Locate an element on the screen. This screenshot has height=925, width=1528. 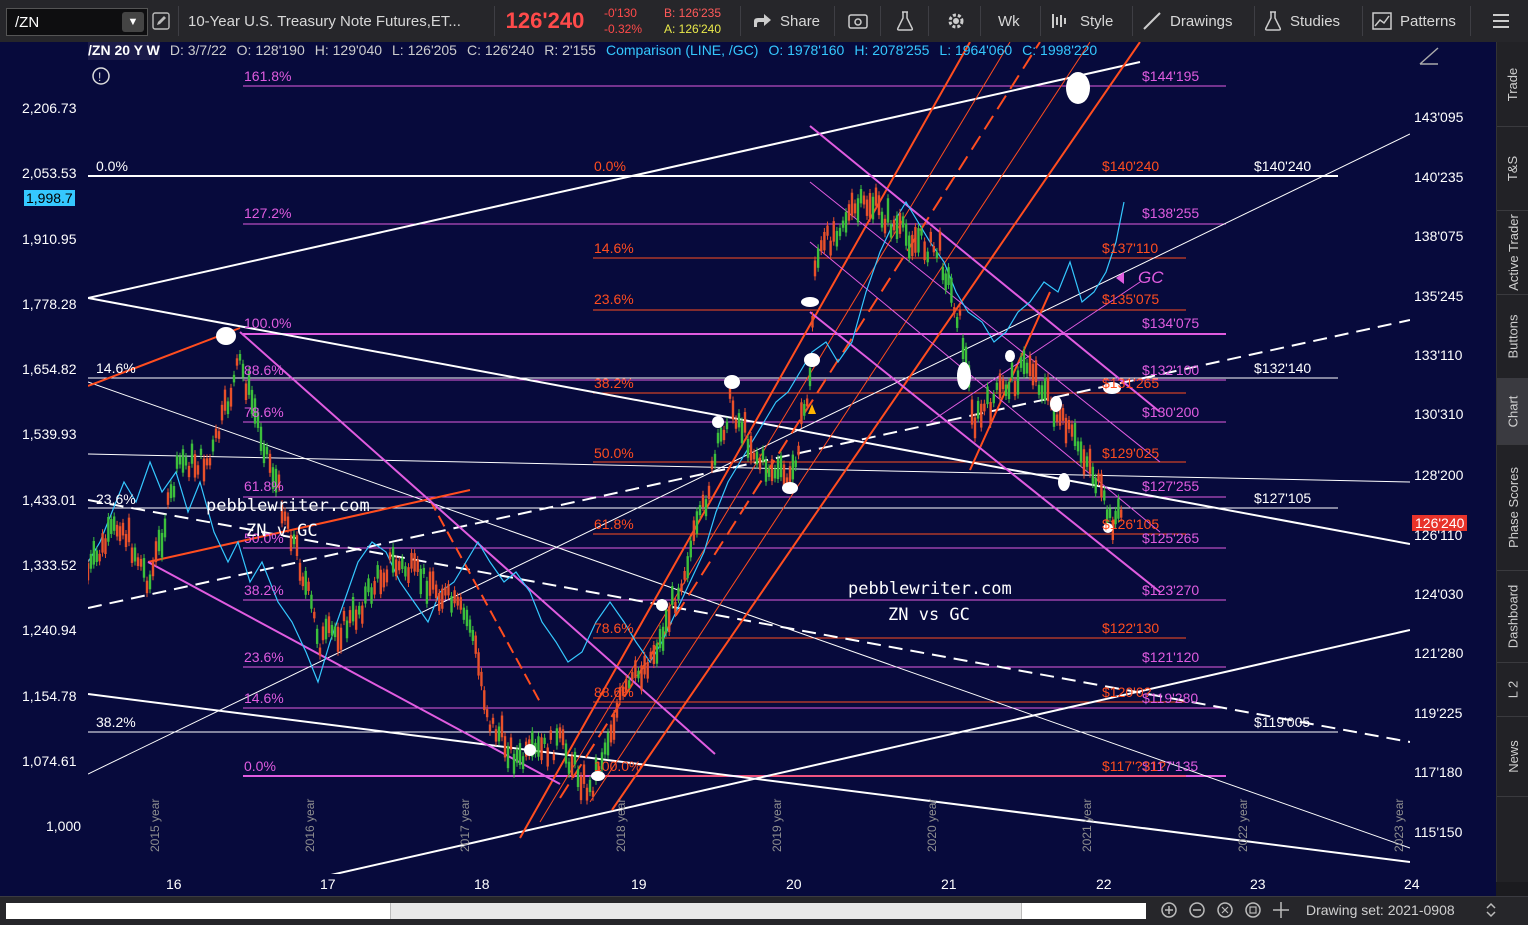
right-axis-label: 140'235 is located at coordinates (1439, 177).